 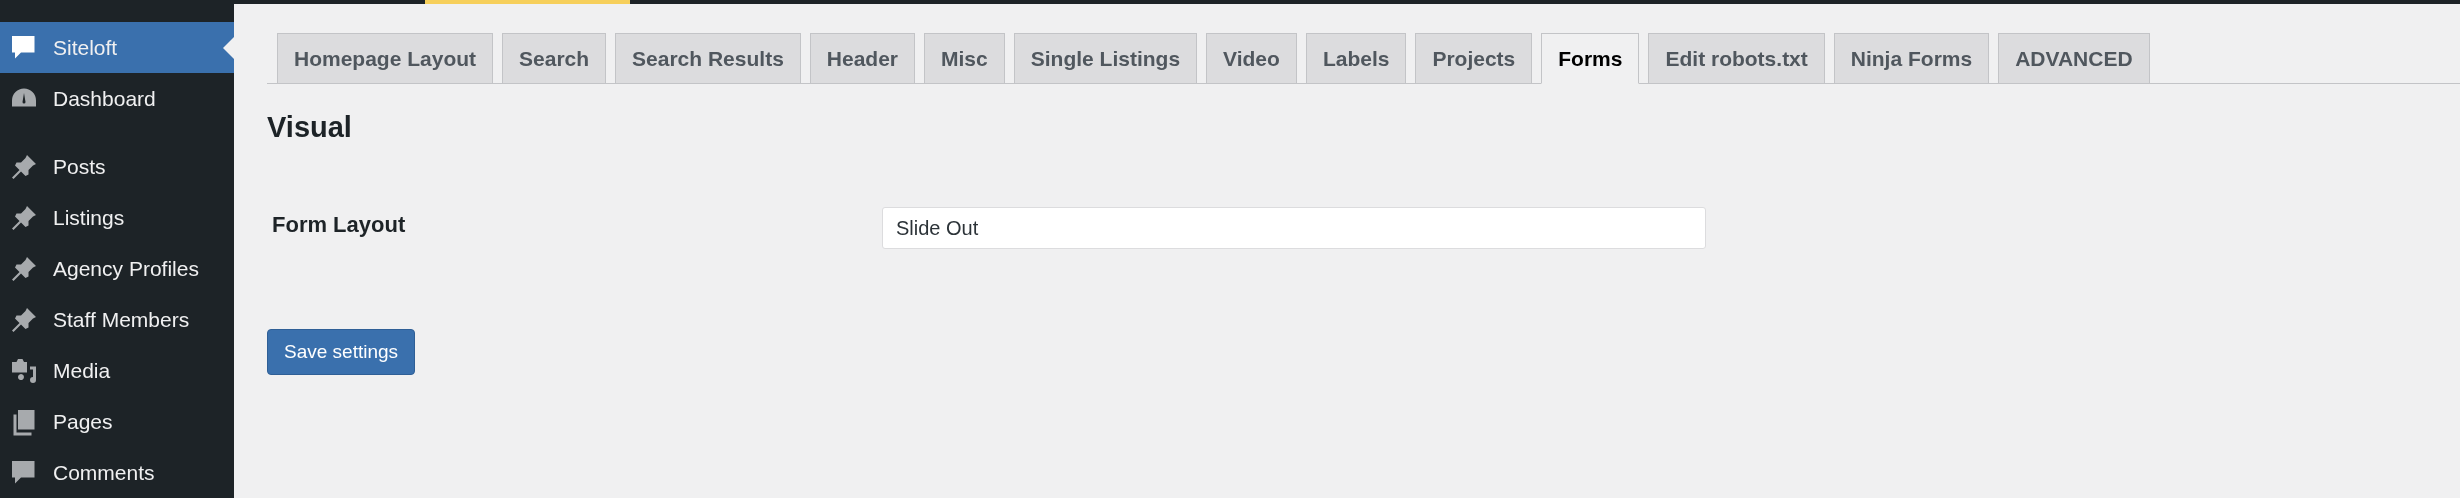 I want to click on current-item-pointer, so click(x=228, y=48).